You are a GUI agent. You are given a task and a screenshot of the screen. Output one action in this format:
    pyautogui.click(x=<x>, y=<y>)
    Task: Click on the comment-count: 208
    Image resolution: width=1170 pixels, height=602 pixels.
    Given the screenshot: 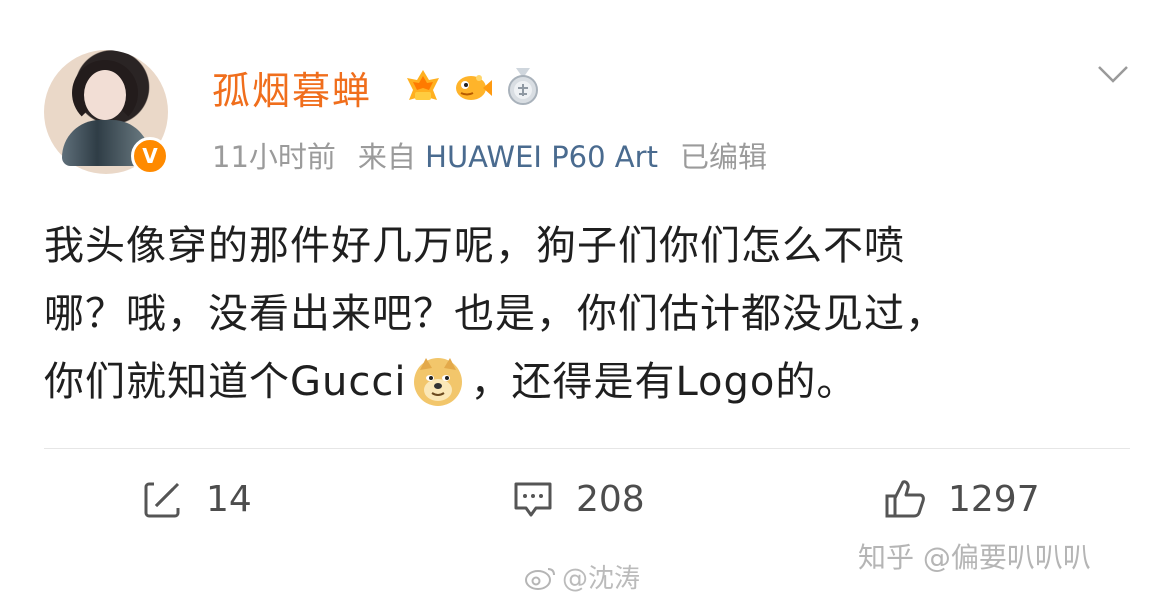 What is the action you would take?
    pyautogui.click(x=610, y=499)
    